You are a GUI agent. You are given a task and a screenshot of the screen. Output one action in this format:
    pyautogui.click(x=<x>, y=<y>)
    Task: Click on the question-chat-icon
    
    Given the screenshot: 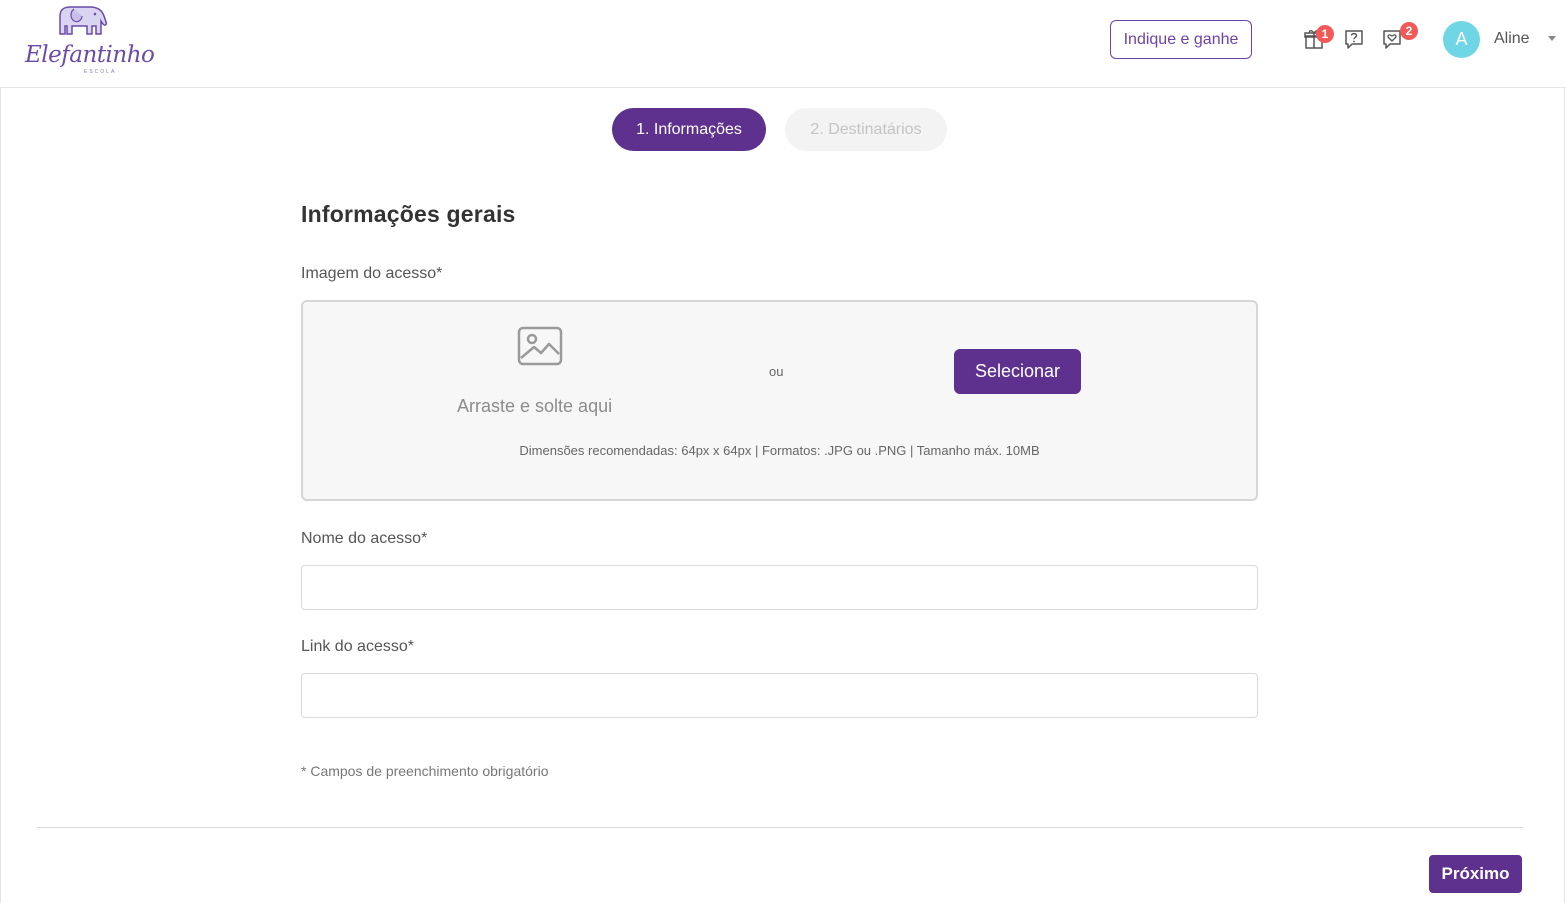 What is the action you would take?
    pyautogui.click(x=1354, y=39)
    